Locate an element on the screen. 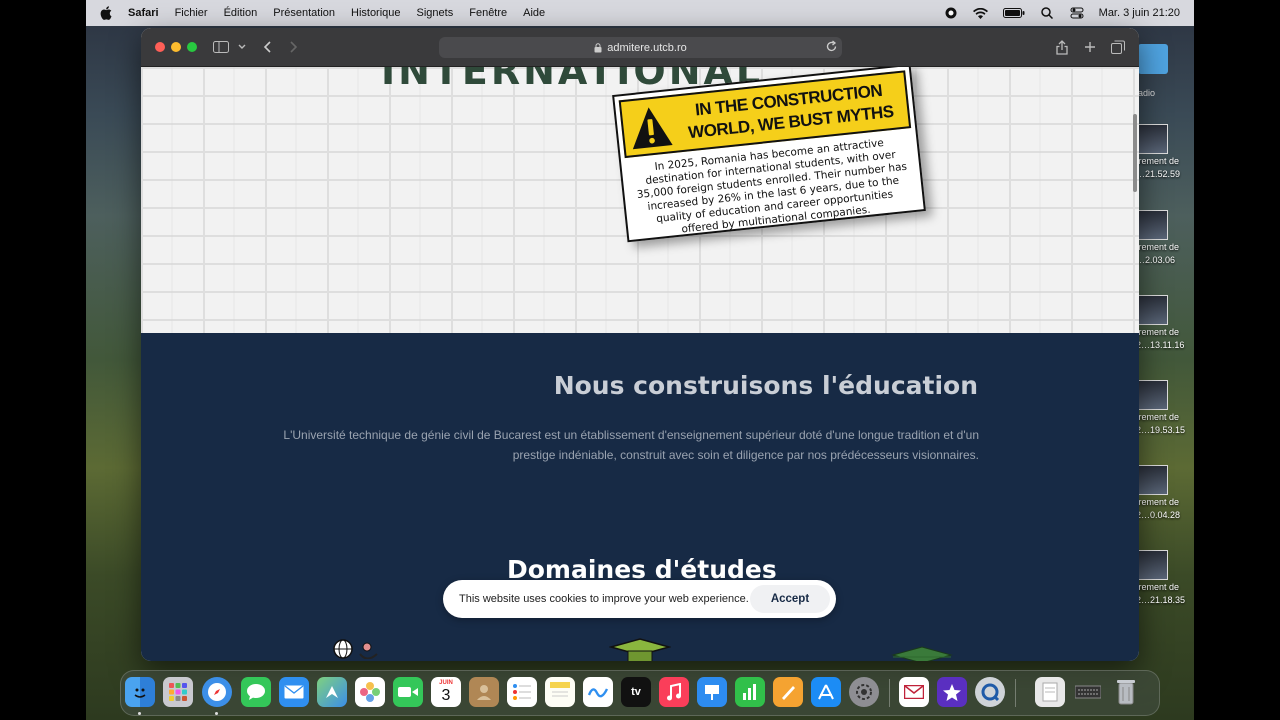 This screenshot has width=1280, height=720. freeform-icon is located at coordinates (598, 692).